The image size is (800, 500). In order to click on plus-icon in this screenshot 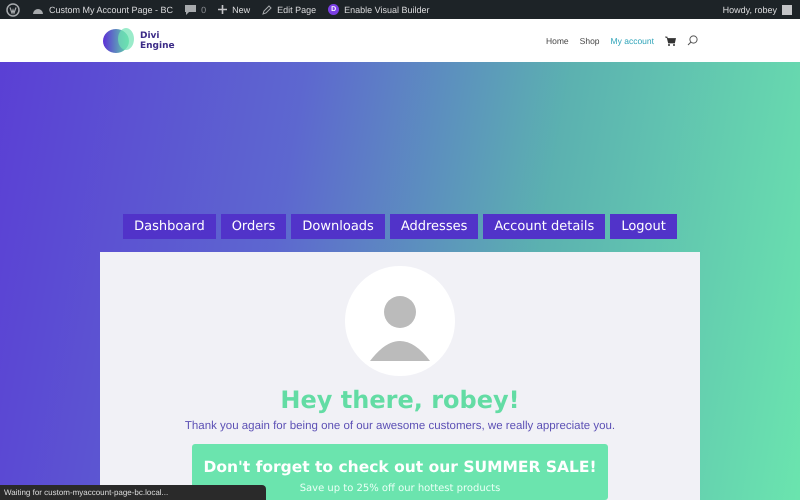, I will do `click(223, 9)`.